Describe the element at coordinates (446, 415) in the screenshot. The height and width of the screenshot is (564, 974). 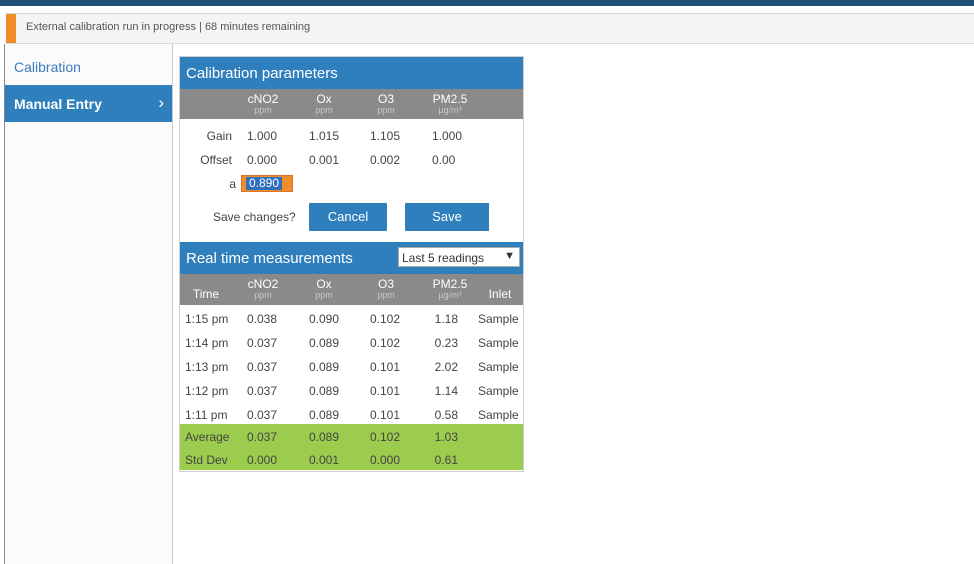
I see `cell-pm25: 0.58` at that location.